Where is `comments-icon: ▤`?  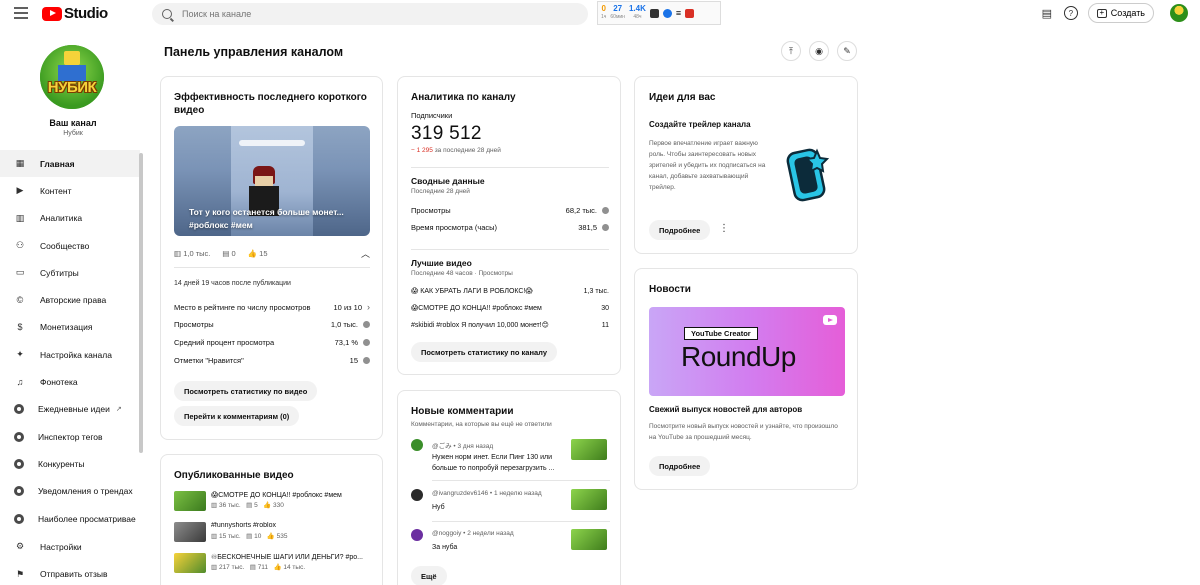
comments-icon: ▤ is located at coordinates (226, 253).